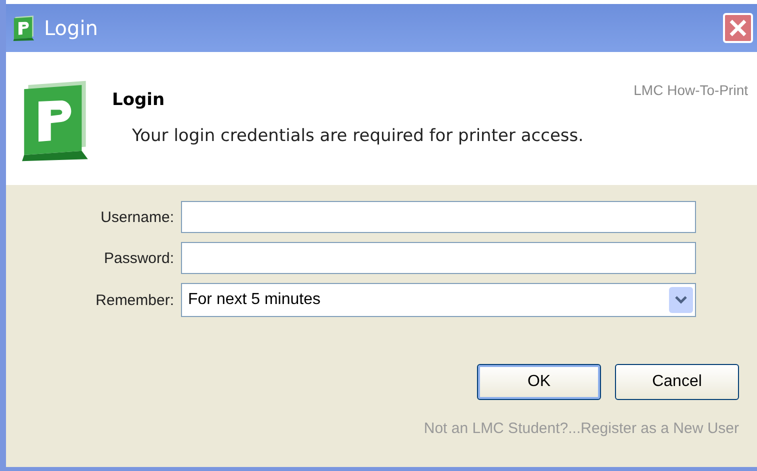  What do you see at coordinates (137, 217) in the screenshot?
I see `field-label: Username:` at bounding box center [137, 217].